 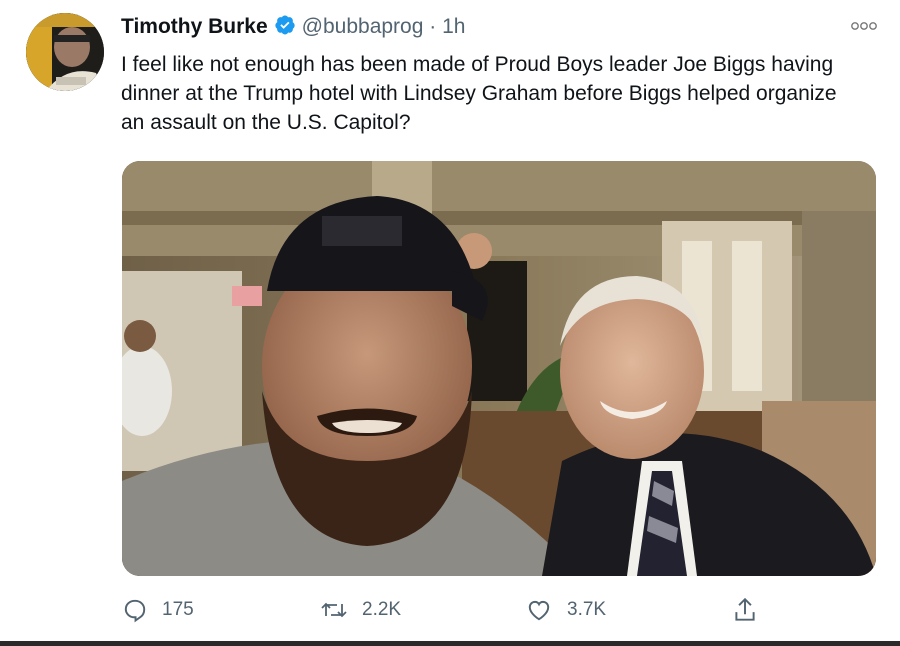 What do you see at coordinates (450, 610) in the screenshot?
I see `tweet-actions: 175 2.2K 3.7K` at bounding box center [450, 610].